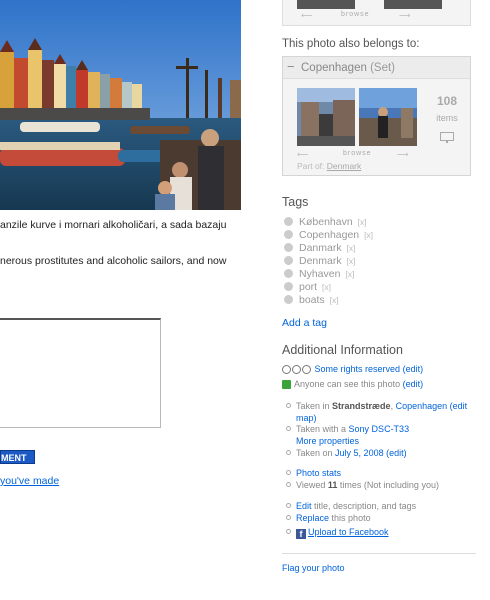 The height and width of the screenshot is (600, 490). I want to click on cc-by-icon, so click(286, 369).